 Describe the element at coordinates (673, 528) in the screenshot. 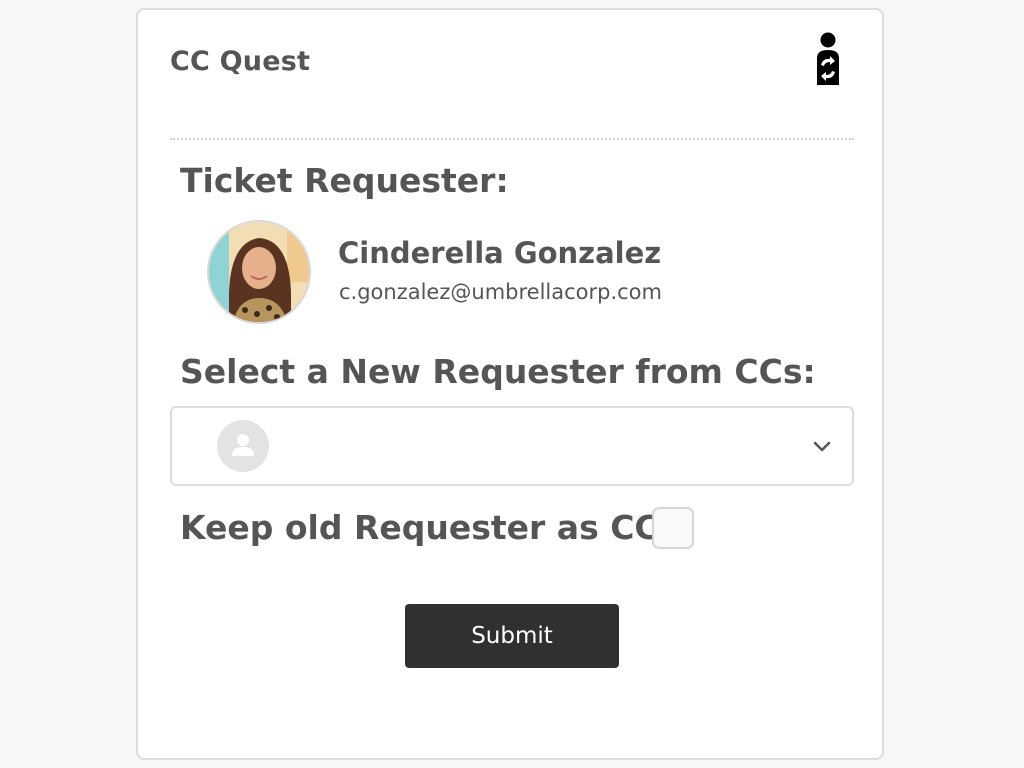

I see `keep-old-requester-checkbox` at that location.